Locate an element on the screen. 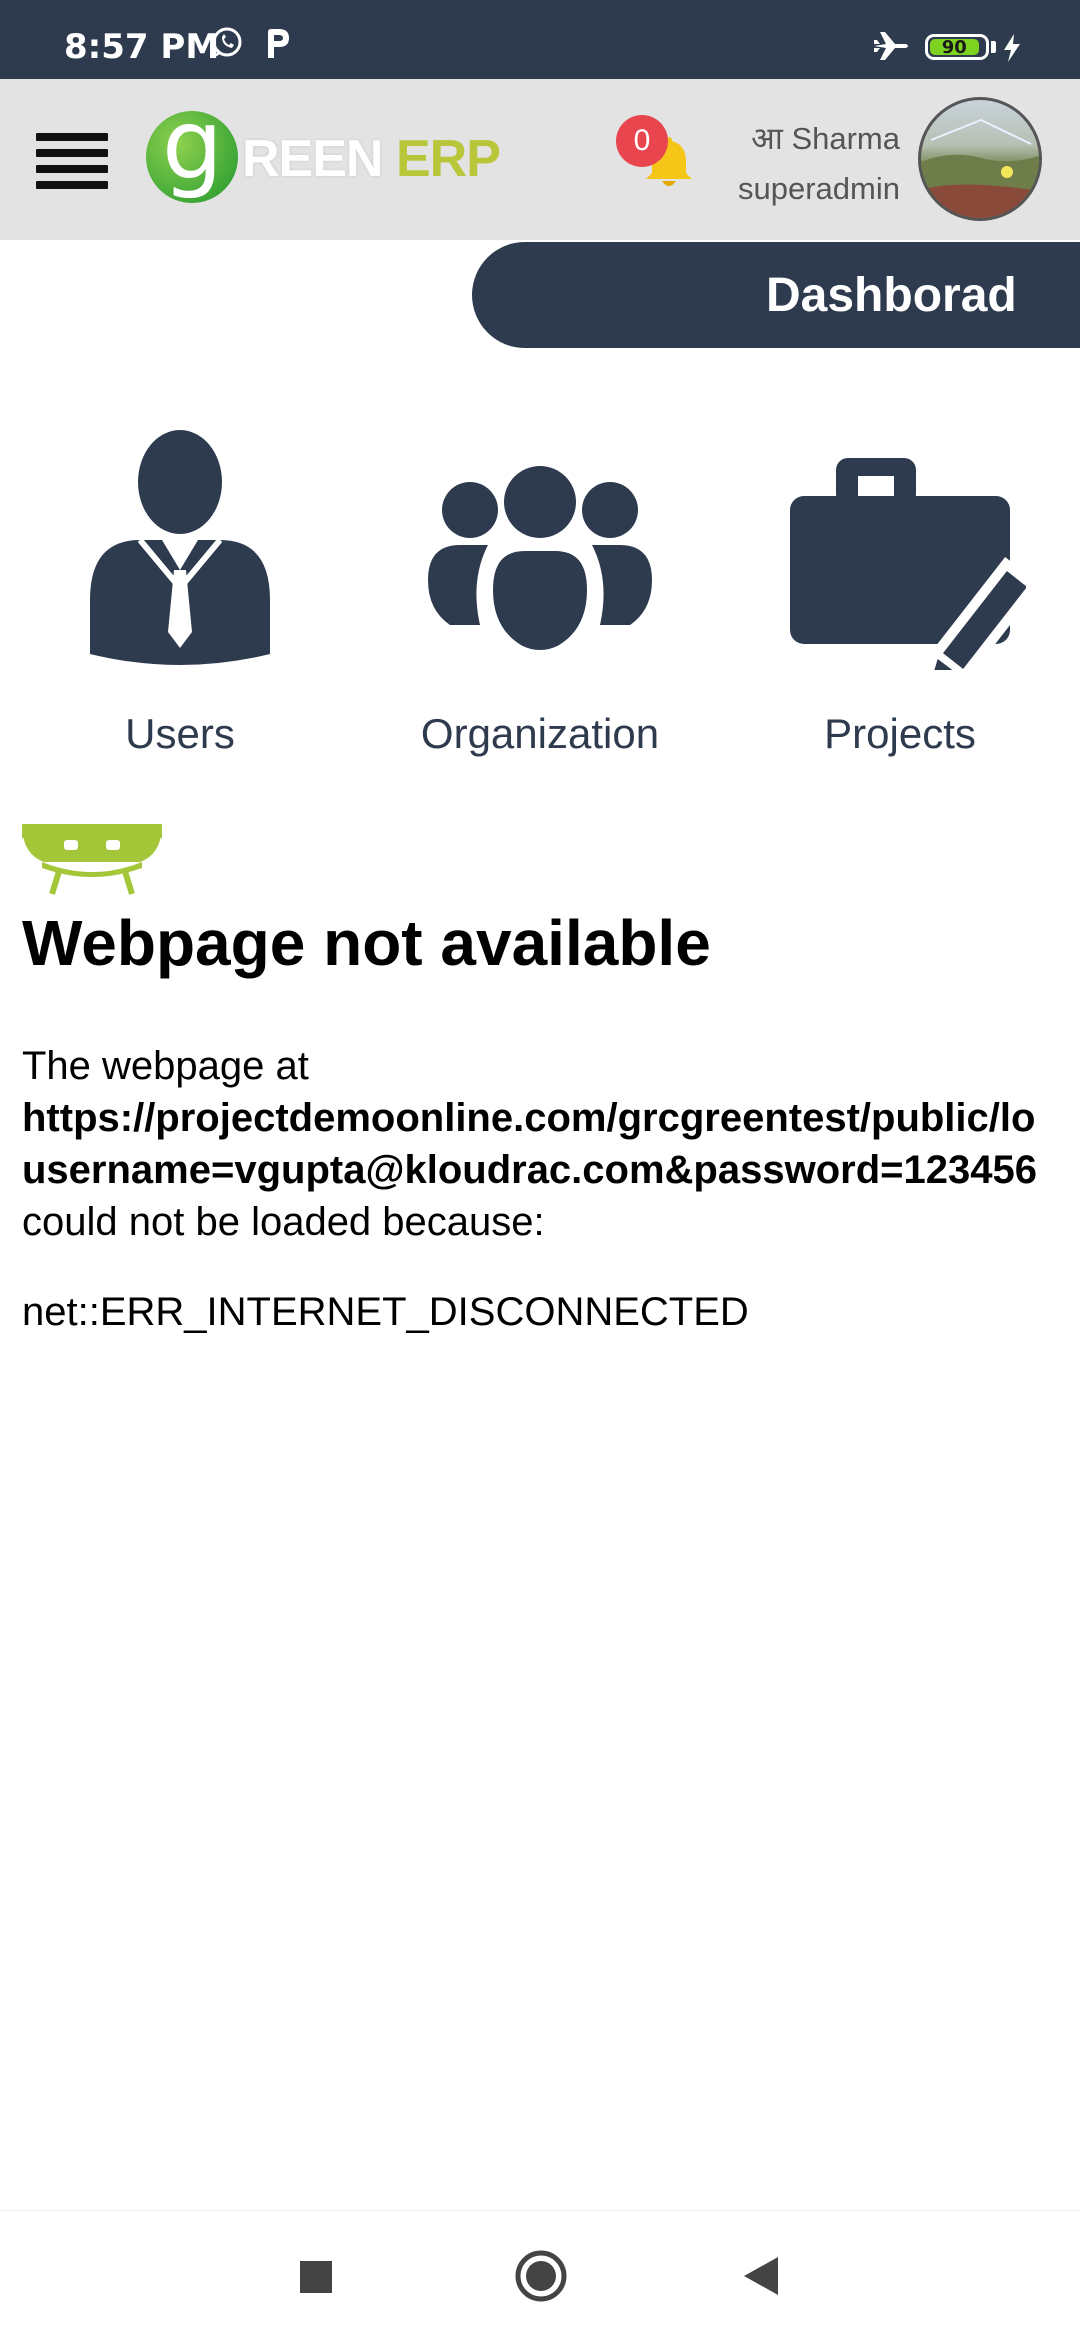  system-navigation-bar is located at coordinates (540, 2275).